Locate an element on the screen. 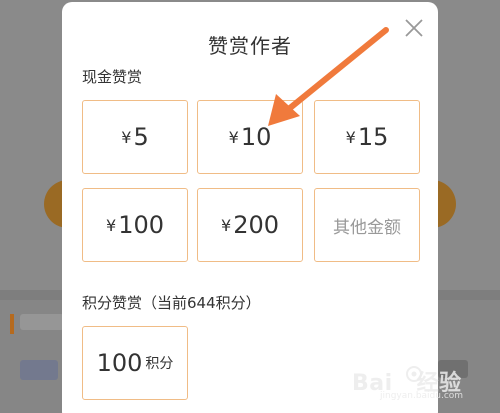 This screenshot has height=413, width=500. amount-value: 100 is located at coordinates (141, 225).